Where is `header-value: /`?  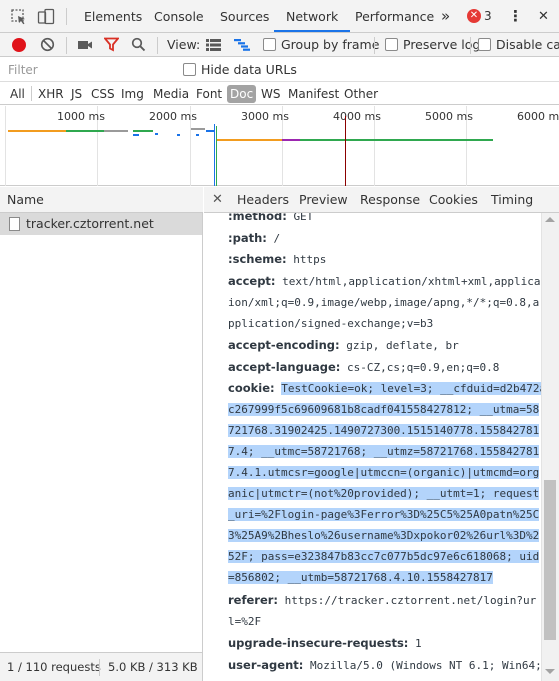 header-value: / is located at coordinates (277, 238).